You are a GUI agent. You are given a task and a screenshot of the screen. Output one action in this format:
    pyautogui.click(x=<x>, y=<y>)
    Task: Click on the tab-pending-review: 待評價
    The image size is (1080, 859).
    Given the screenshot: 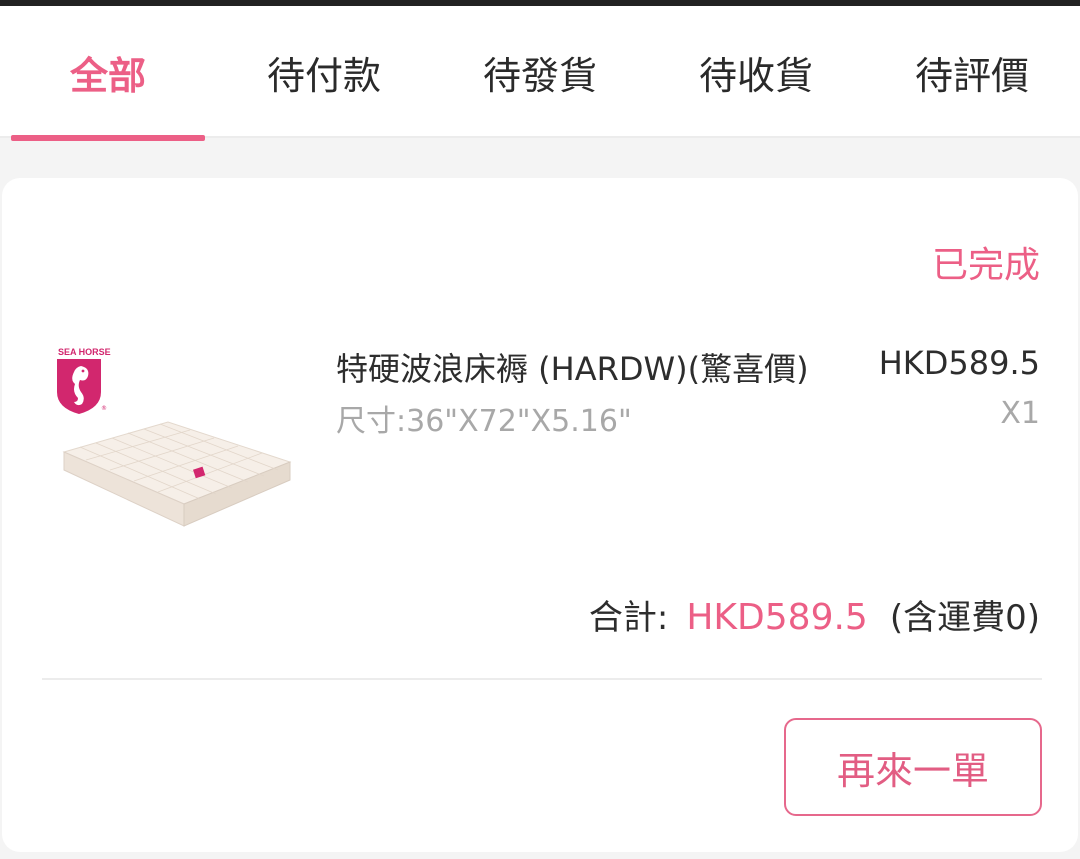 What is the action you would take?
    pyautogui.click(x=972, y=72)
    